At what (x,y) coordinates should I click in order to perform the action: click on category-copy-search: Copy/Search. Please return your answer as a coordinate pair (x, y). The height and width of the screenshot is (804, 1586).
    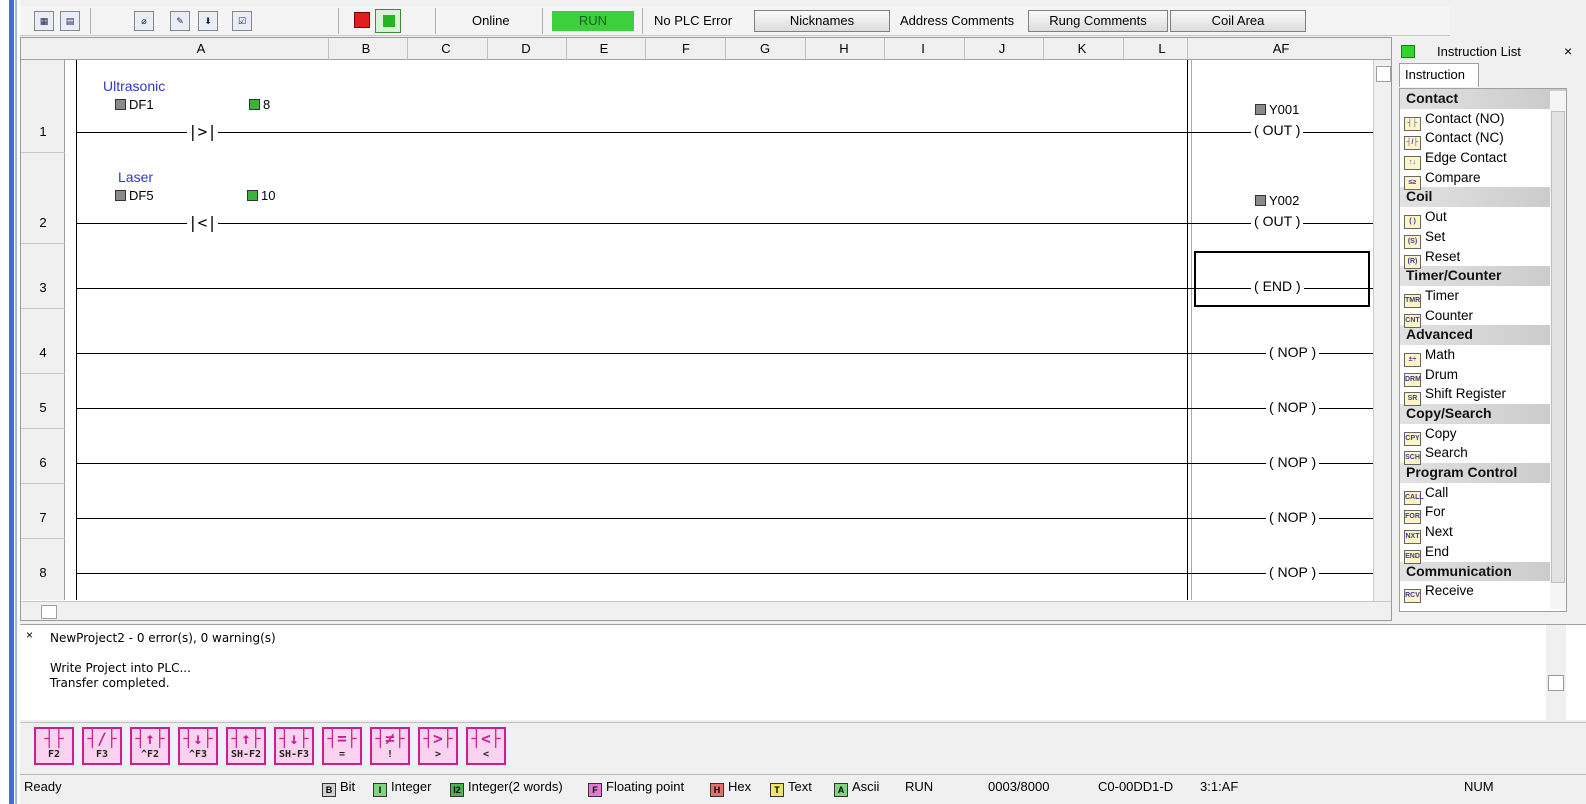
    Looking at the image, I should click on (1483, 414).